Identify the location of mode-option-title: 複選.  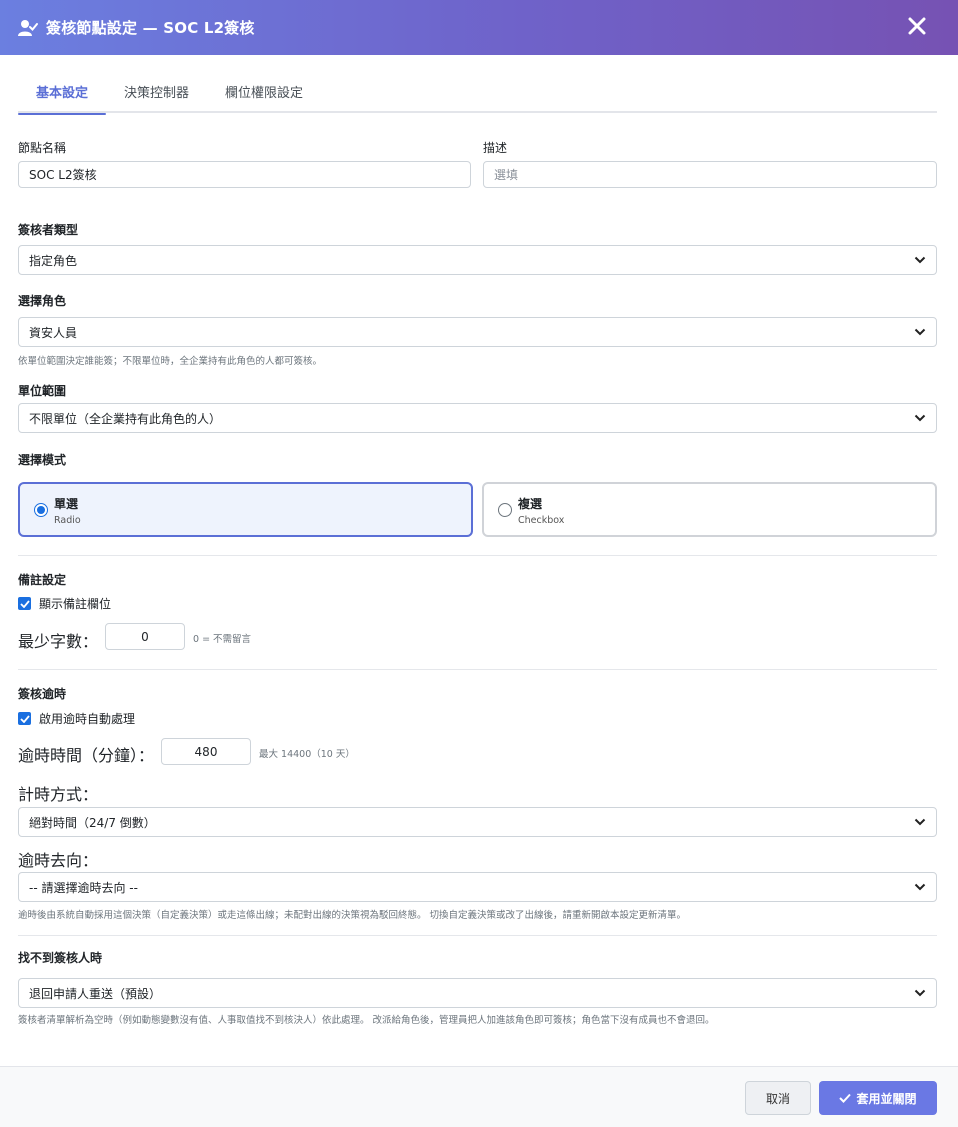
(530, 504).